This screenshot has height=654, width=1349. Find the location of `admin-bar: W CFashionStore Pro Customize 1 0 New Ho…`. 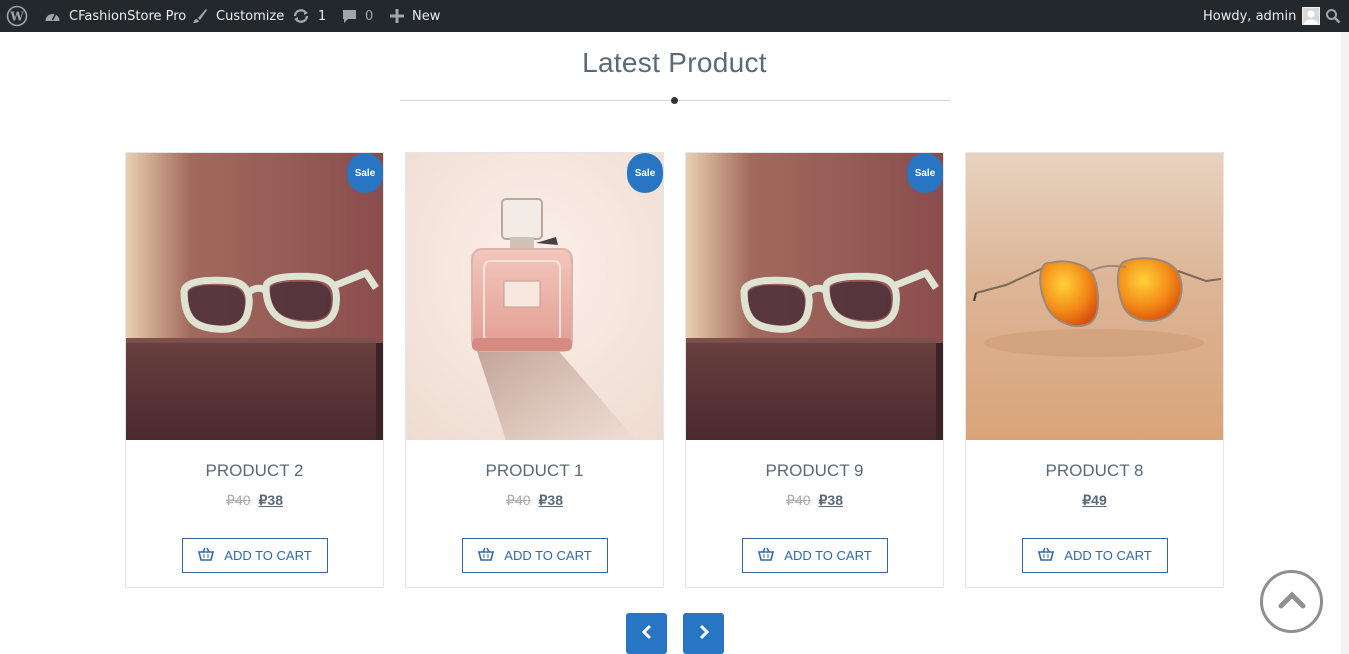

admin-bar: W CFashionStore Pro Customize 1 0 New Ho… is located at coordinates (674, 16).